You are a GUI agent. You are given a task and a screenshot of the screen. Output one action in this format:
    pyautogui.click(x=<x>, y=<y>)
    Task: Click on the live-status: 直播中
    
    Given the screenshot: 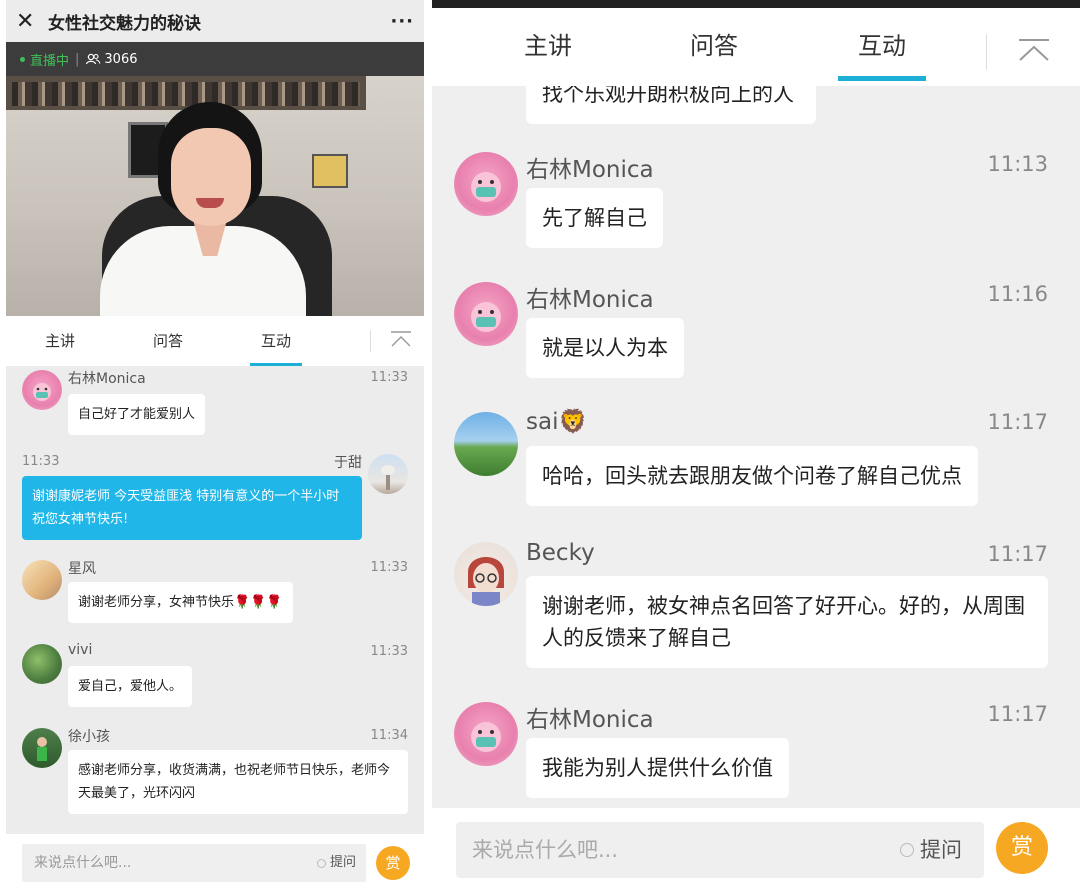 What is the action you would take?
    pyautogui.click(x=50, y=61)
    